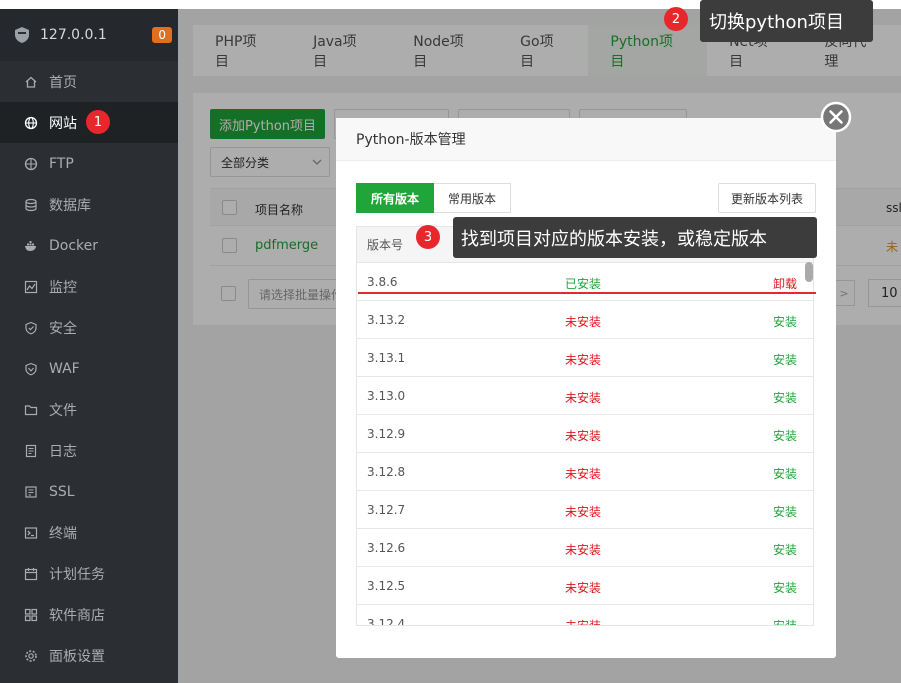 This screenshot has height=683, width=901. I want to click on sidebar-item-ssl: SSL, so click(89, 491).